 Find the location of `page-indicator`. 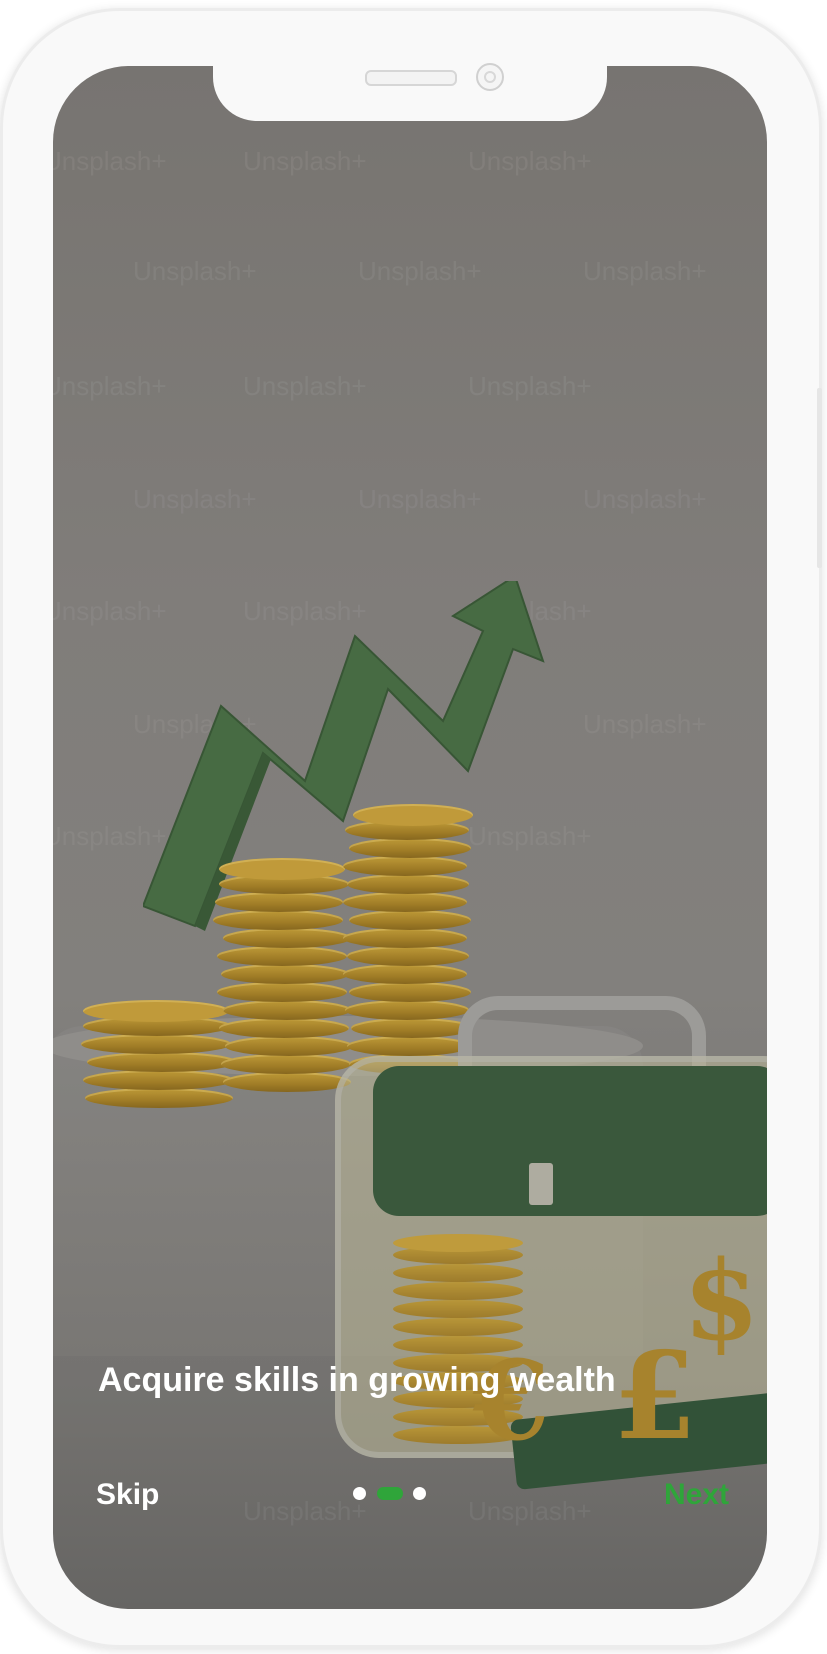

page-indicator is located at coordinates (418, 1494).